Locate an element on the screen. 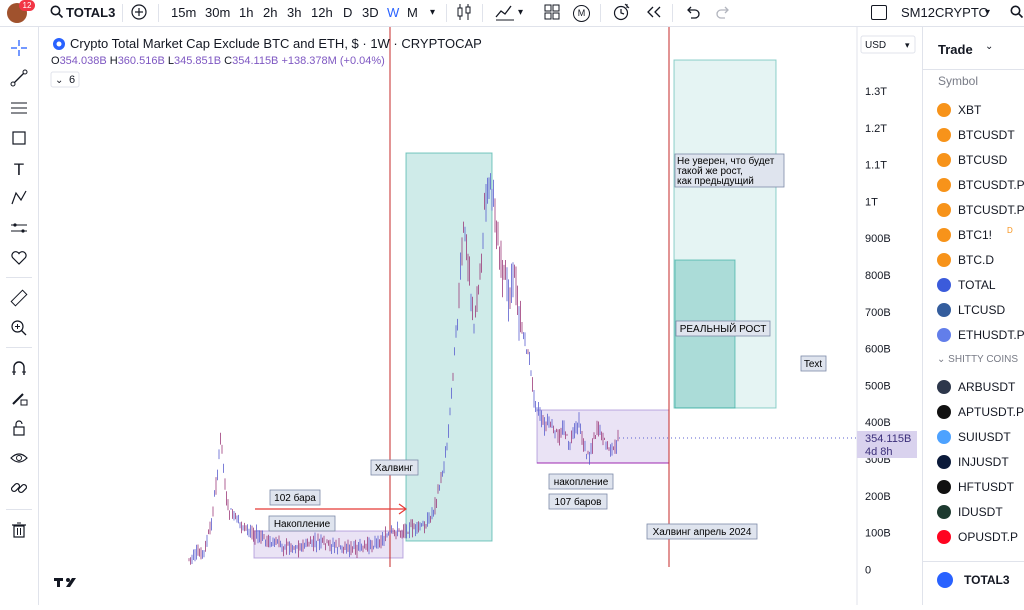 This screenshot has width=1024, height=610. svg-text: РЕАЛЬНЫЙ РОСТ is located at coordinates (723, 328).